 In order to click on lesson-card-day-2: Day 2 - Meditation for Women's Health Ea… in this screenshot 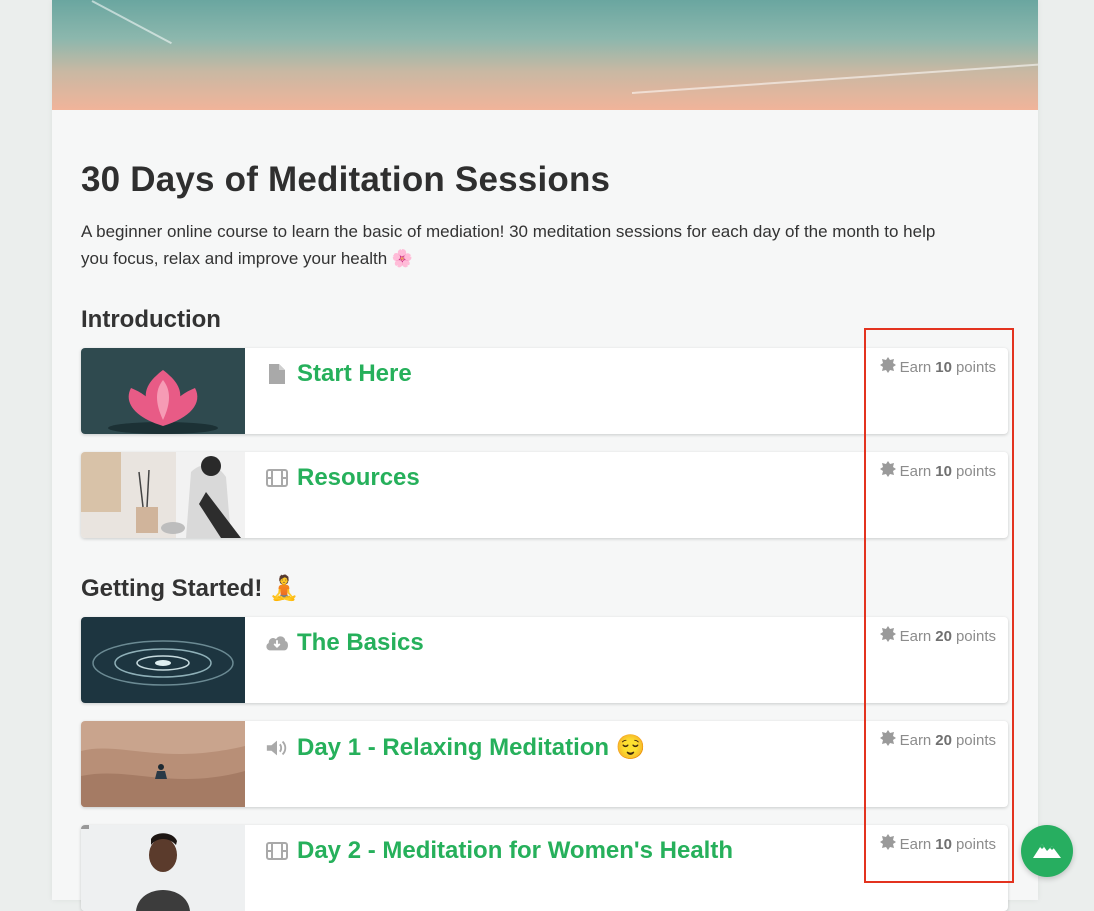, I will do `click(544, 868)`.